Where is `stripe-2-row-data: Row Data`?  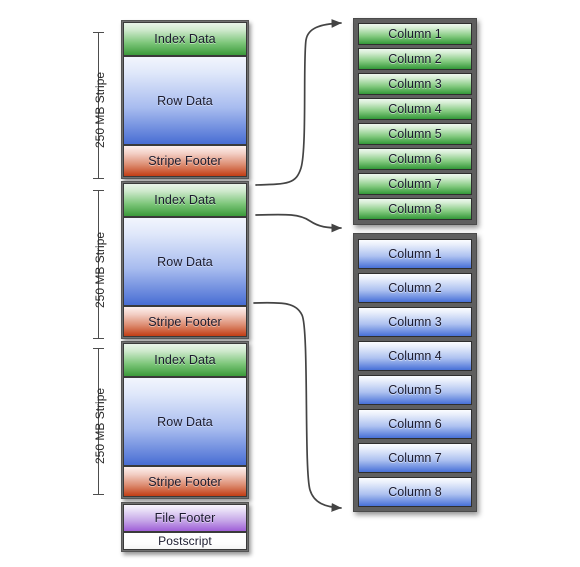
stripe-2-row-data: Row Data is located at coordinates (185, 261).